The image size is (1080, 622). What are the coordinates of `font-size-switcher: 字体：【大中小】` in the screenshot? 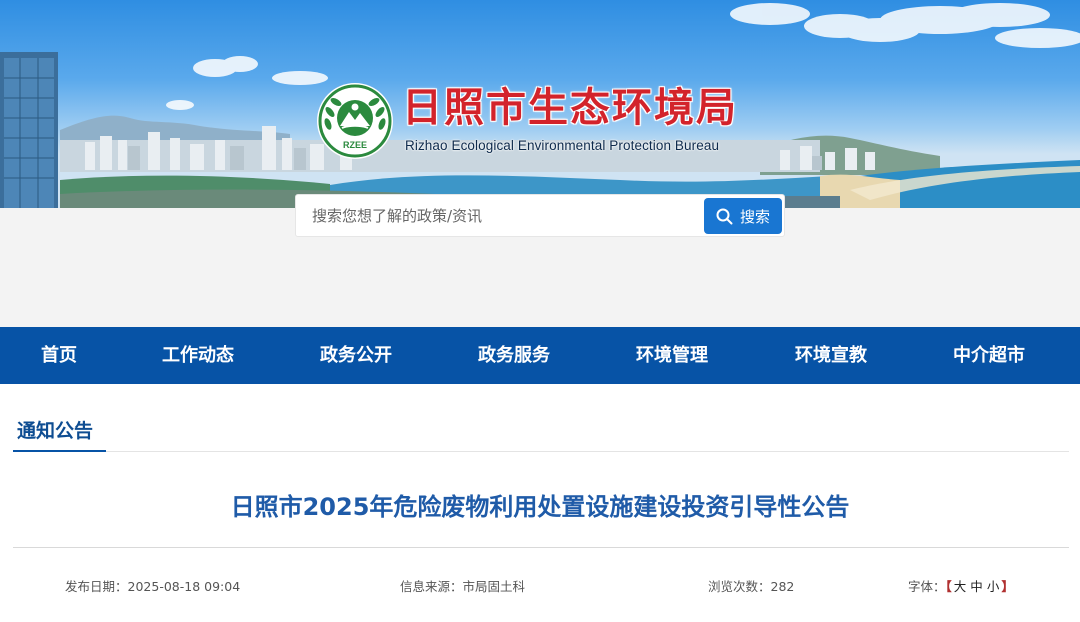 It's located at (961, 585).